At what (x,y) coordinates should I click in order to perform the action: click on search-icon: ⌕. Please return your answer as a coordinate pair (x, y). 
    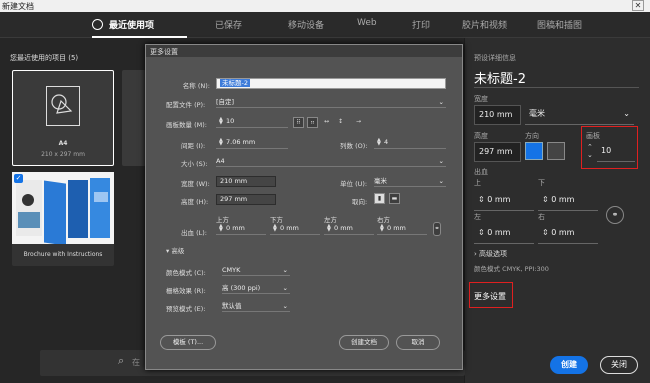
    Looking at the image, I should click on (121, 360).